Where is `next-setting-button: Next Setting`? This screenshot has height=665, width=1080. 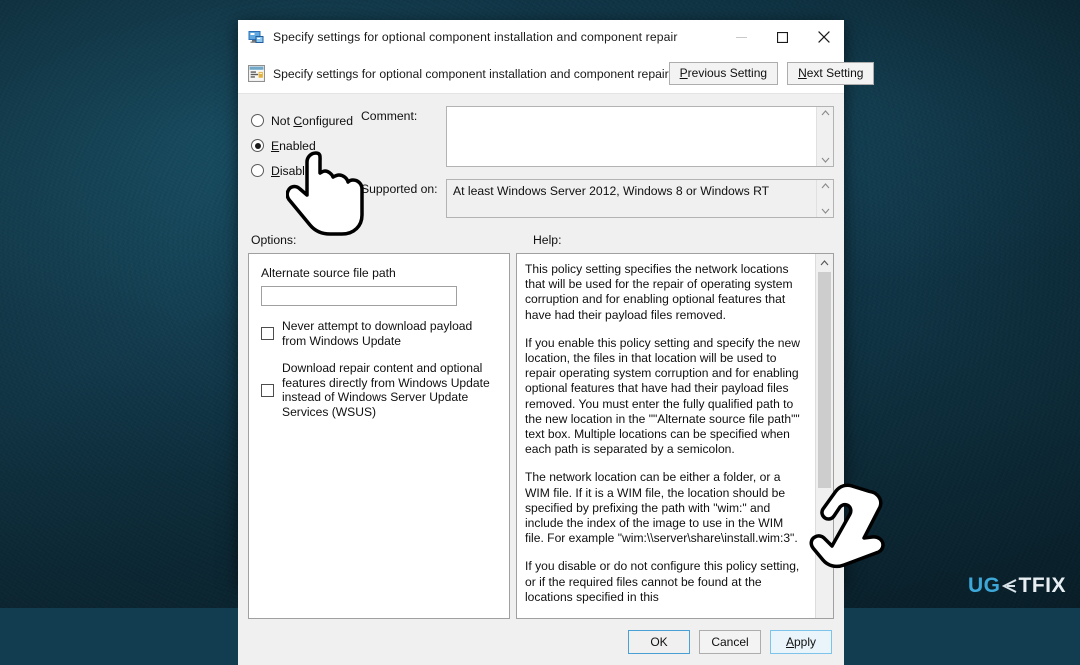
next-setting-button: Next Setting is located at coordinates (831, 73).